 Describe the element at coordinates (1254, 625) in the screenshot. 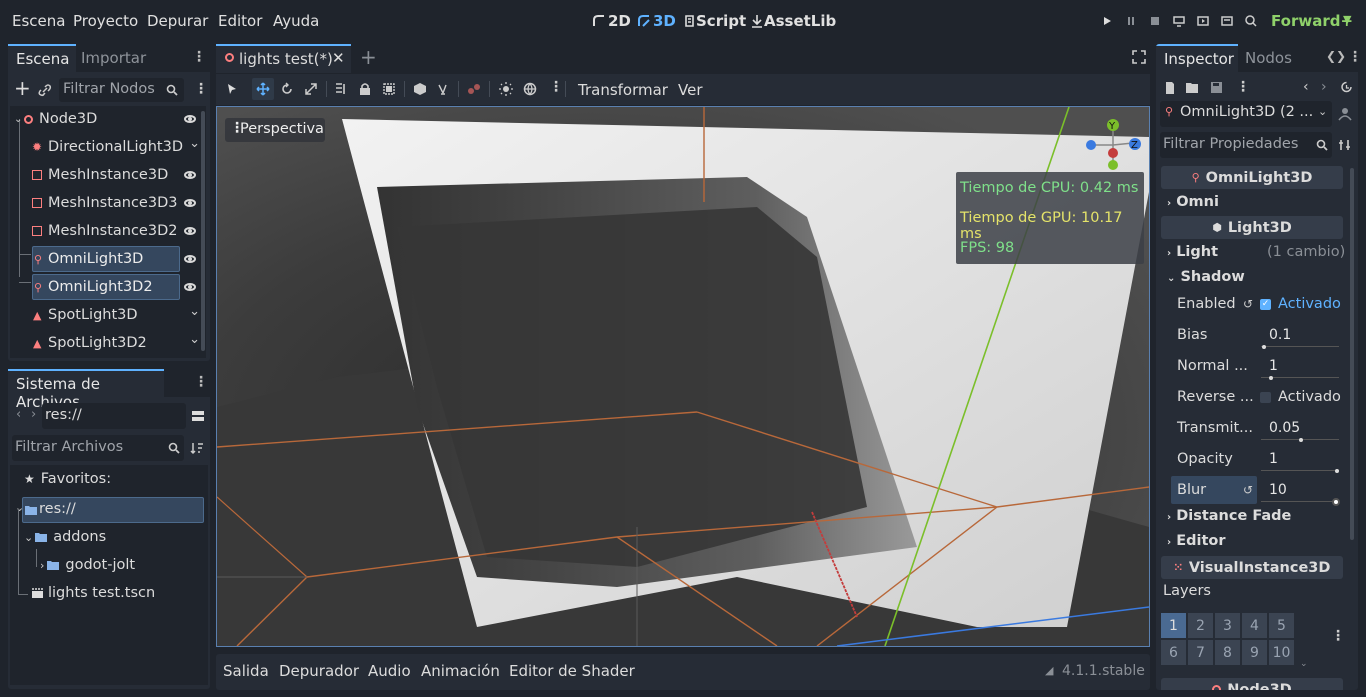

I see `layer-4: 4` at that location.